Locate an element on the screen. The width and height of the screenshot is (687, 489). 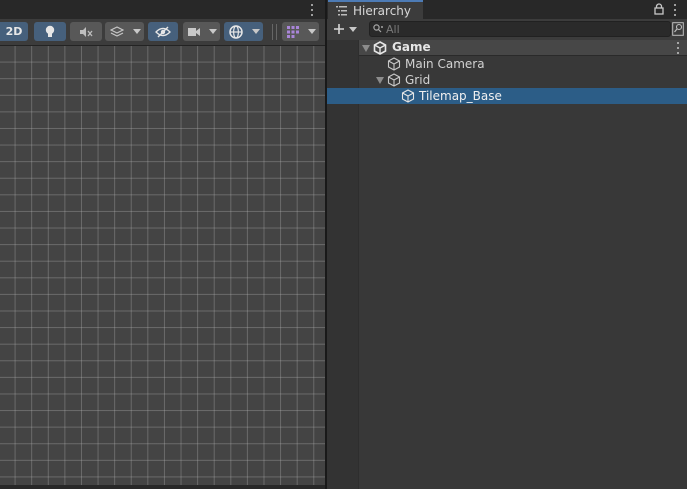
visibility-hidden-icon is located at coordinates (163, 31).